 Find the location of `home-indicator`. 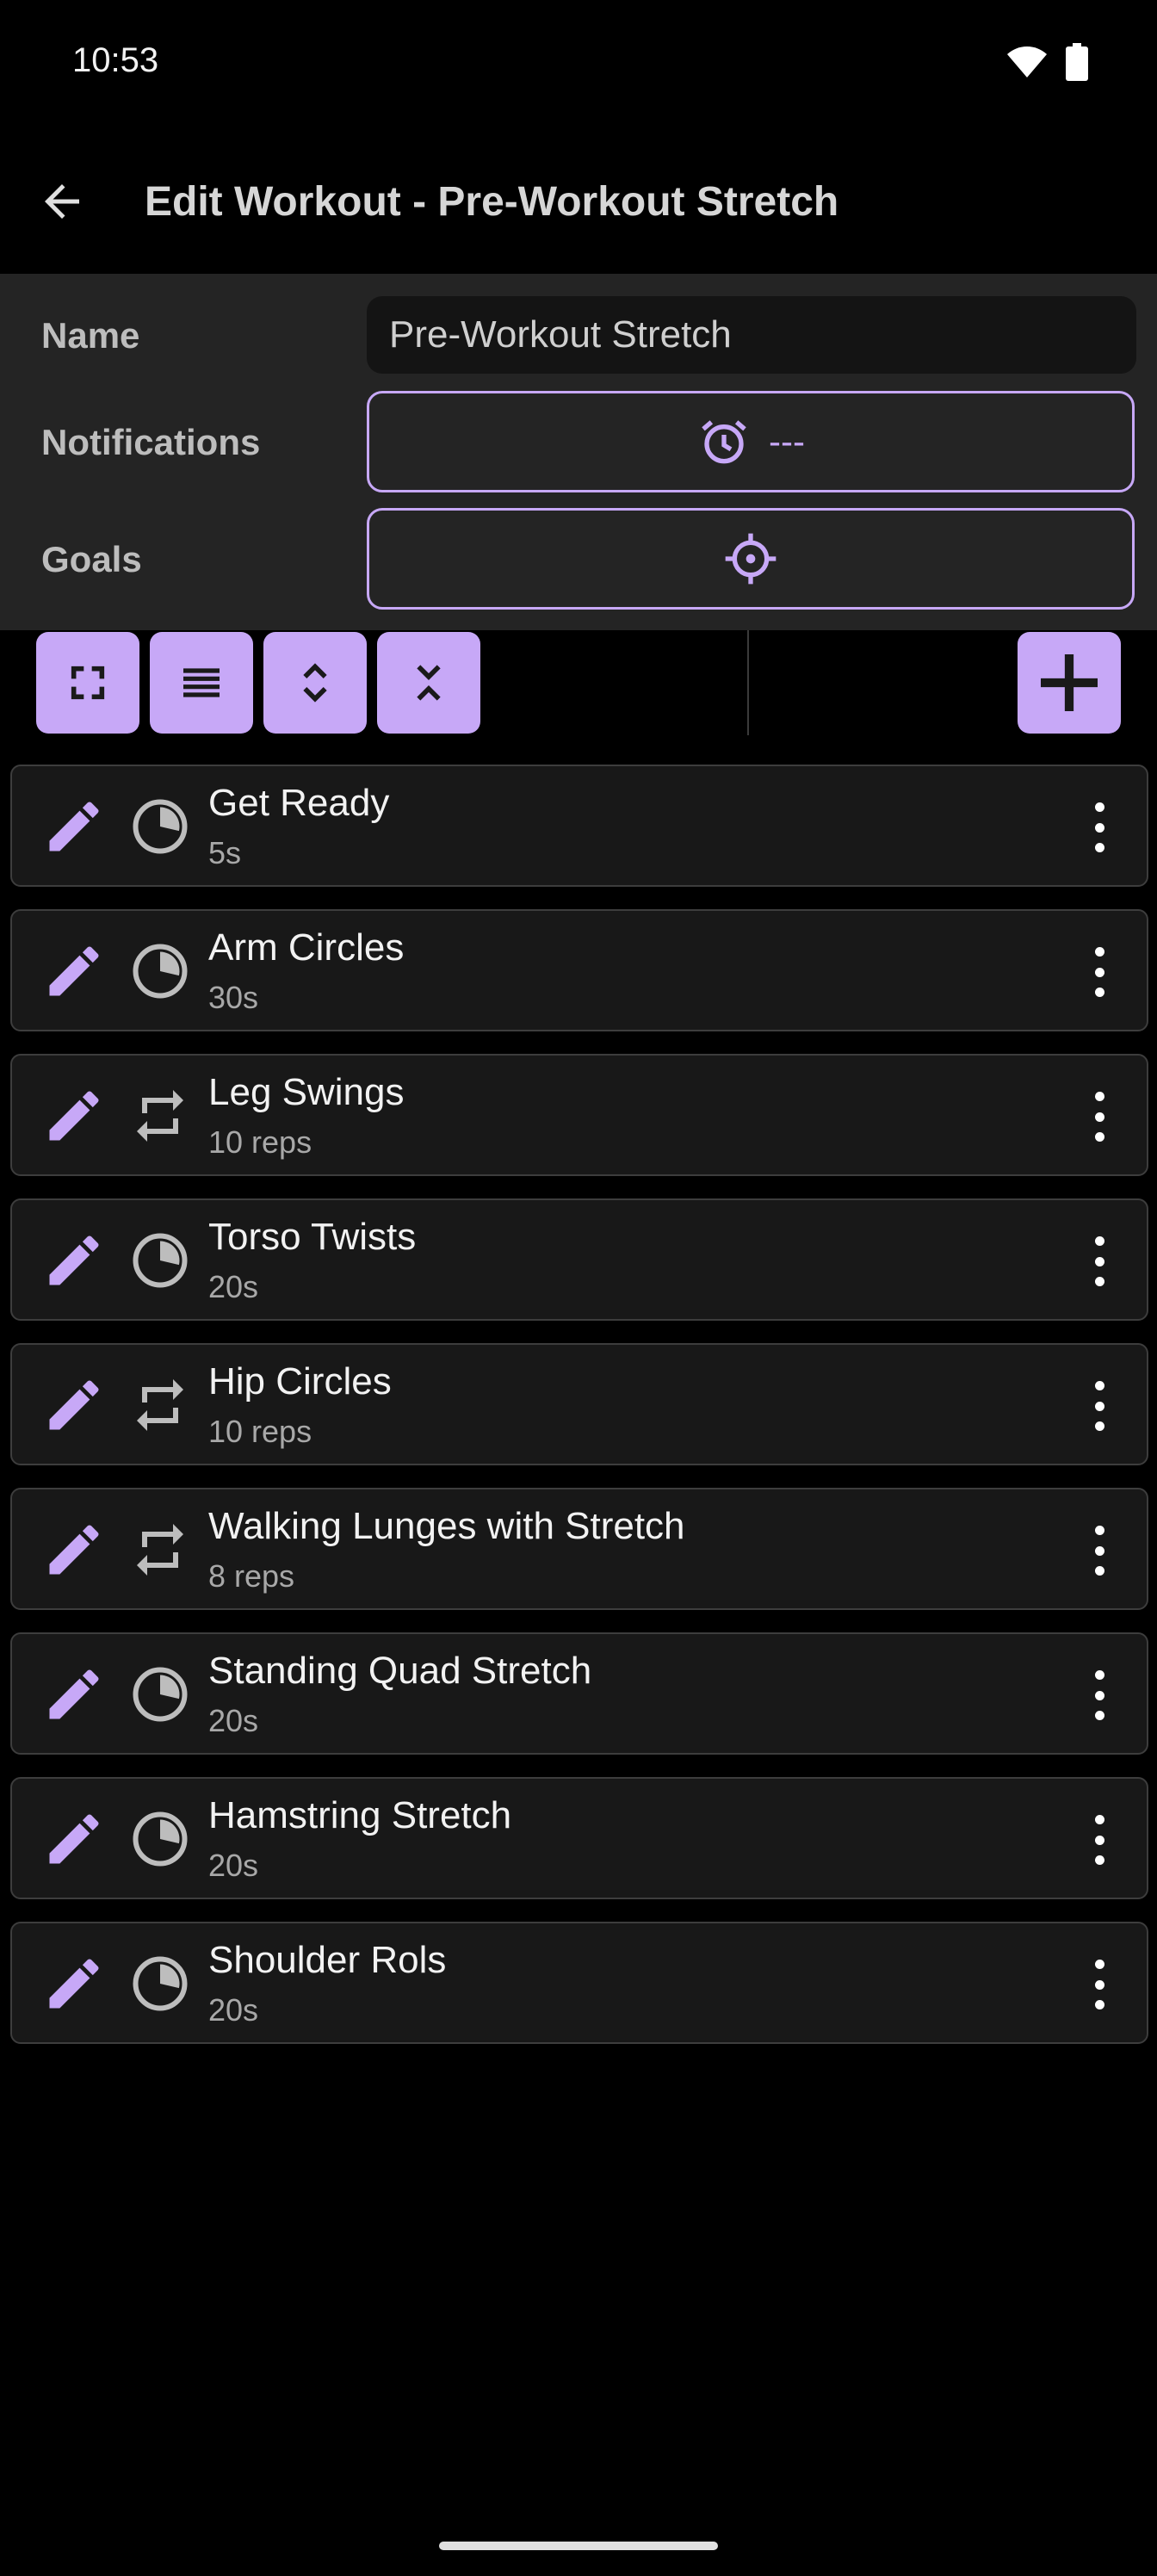

home-indicator is located at coordinates (579, 2546).